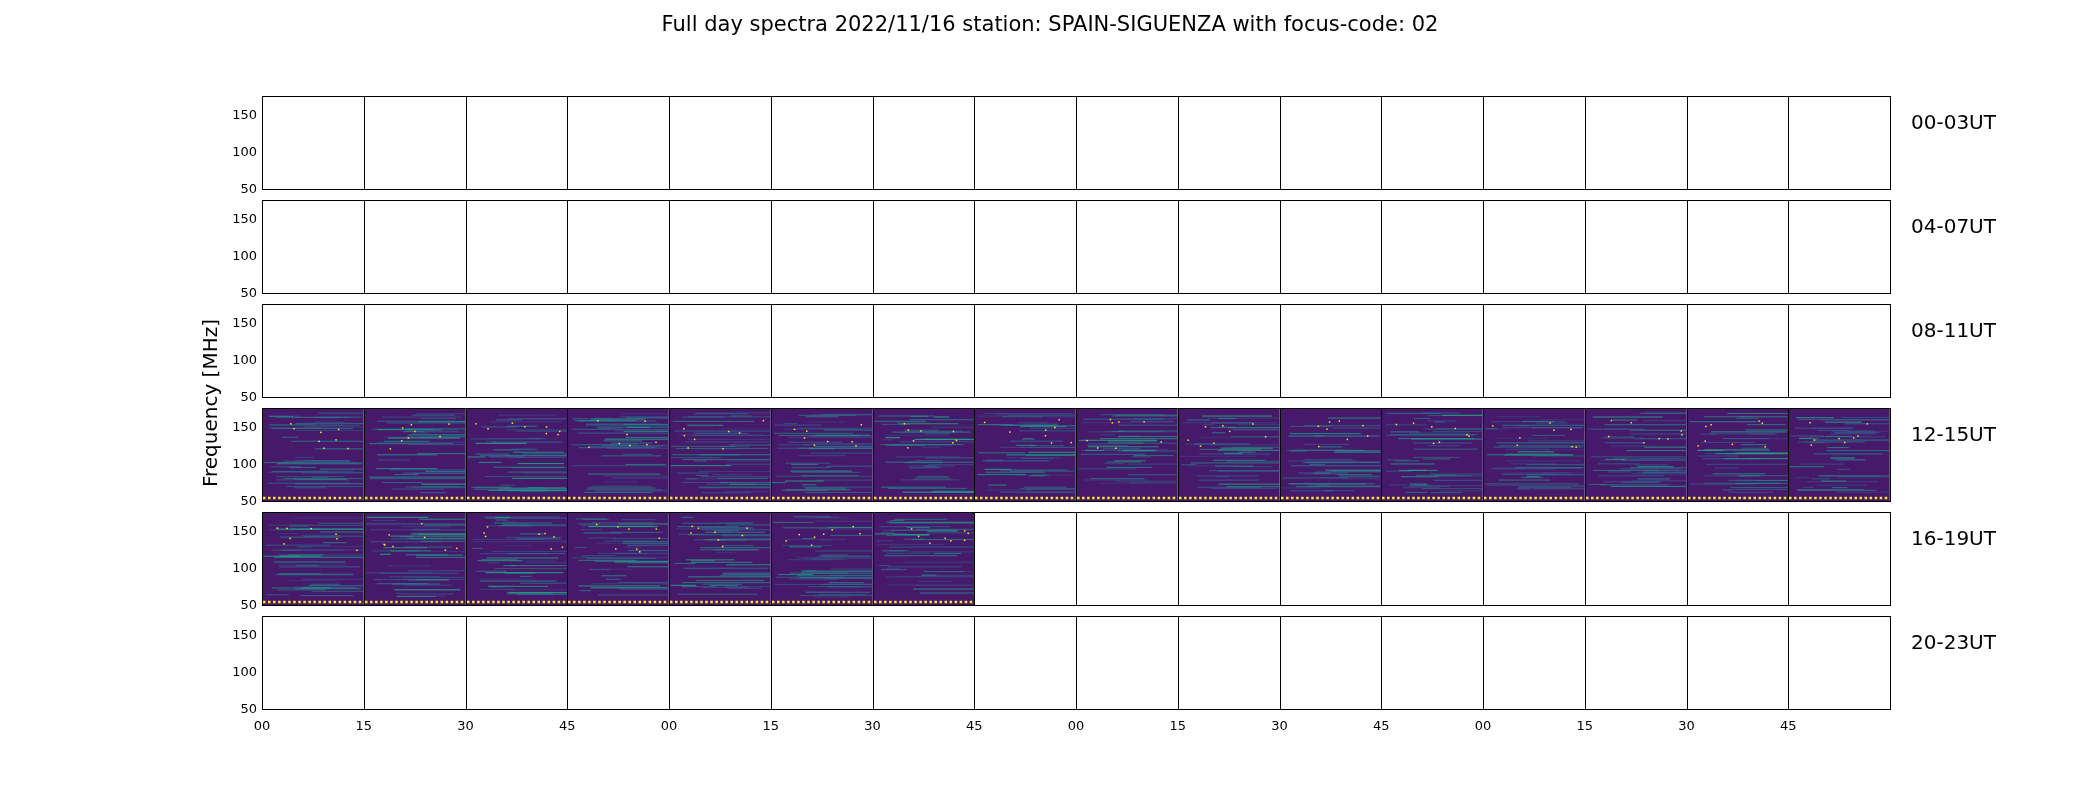 The height and width of the screenshot is (800, 2100). What do you see at coordinates (1953, 330) in the screenshot?
I see `row-label: 08-11UT` at bounding box center [1953, 330].